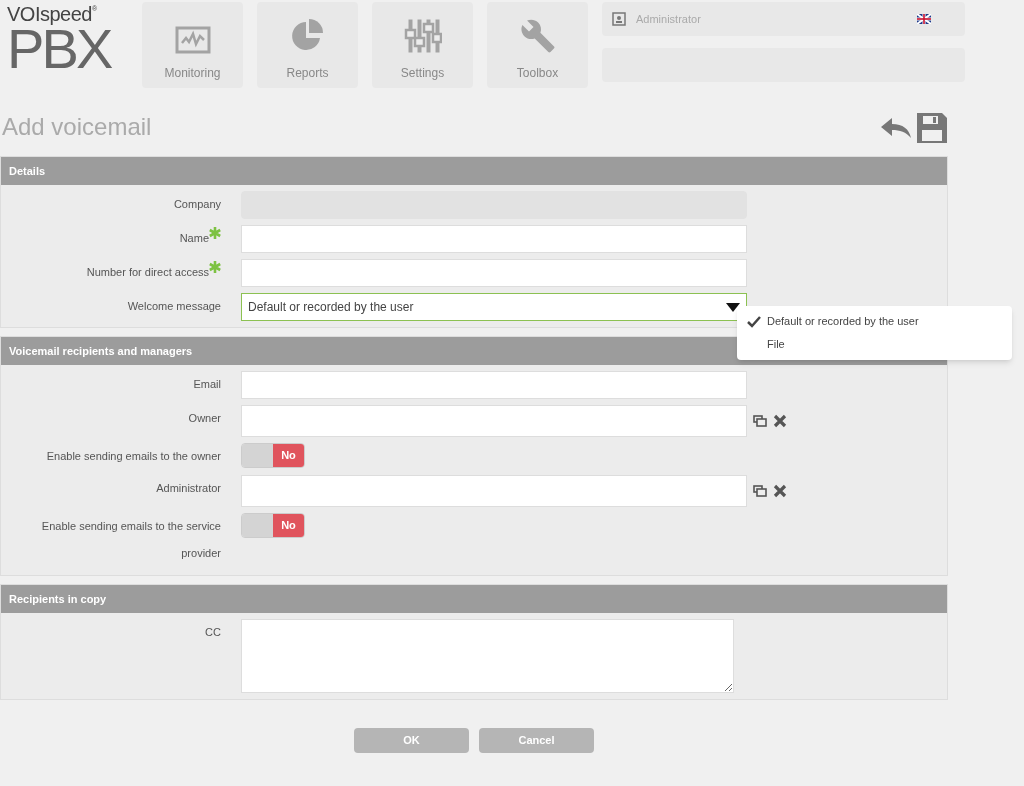  Describe the element at coordinates (188, 488) in the screenshot. I see `field-label: Administrator` at that location.